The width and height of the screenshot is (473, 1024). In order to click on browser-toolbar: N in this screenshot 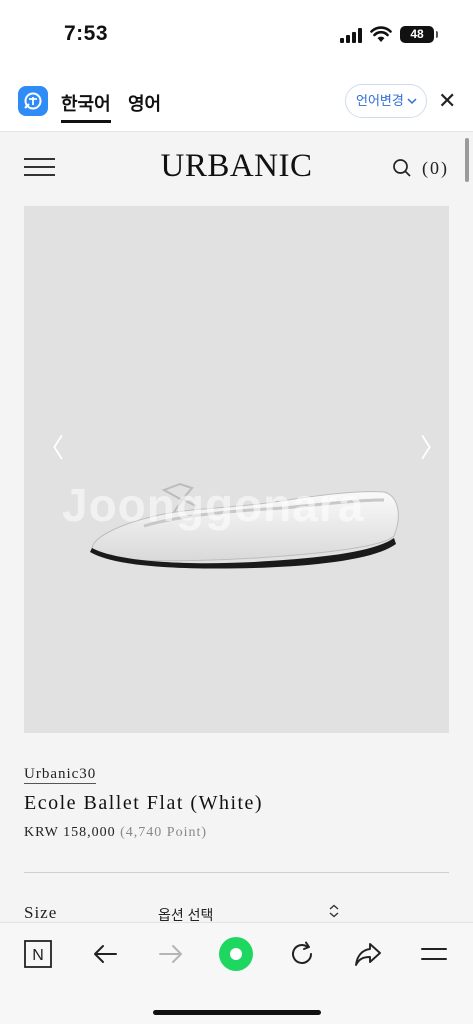, I will do `click(236, 973)`.